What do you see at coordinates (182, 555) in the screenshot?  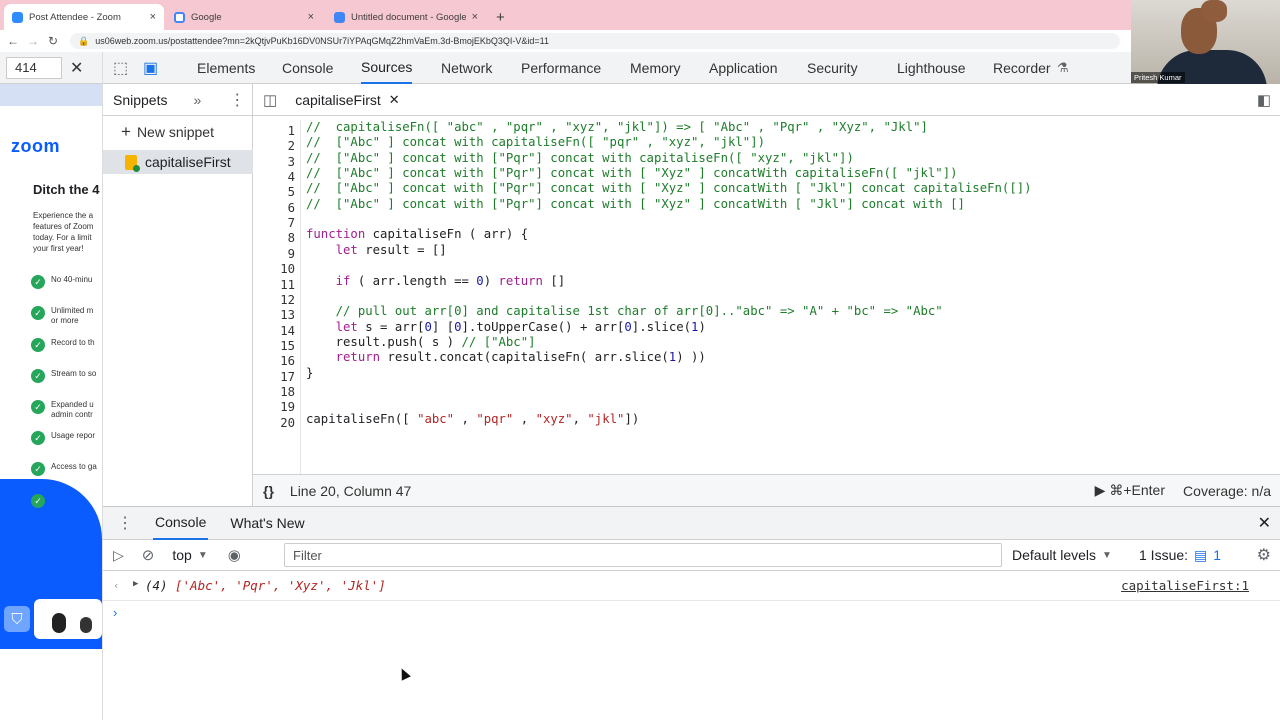 I see `context-label: top` at bounding box center [182, 555].